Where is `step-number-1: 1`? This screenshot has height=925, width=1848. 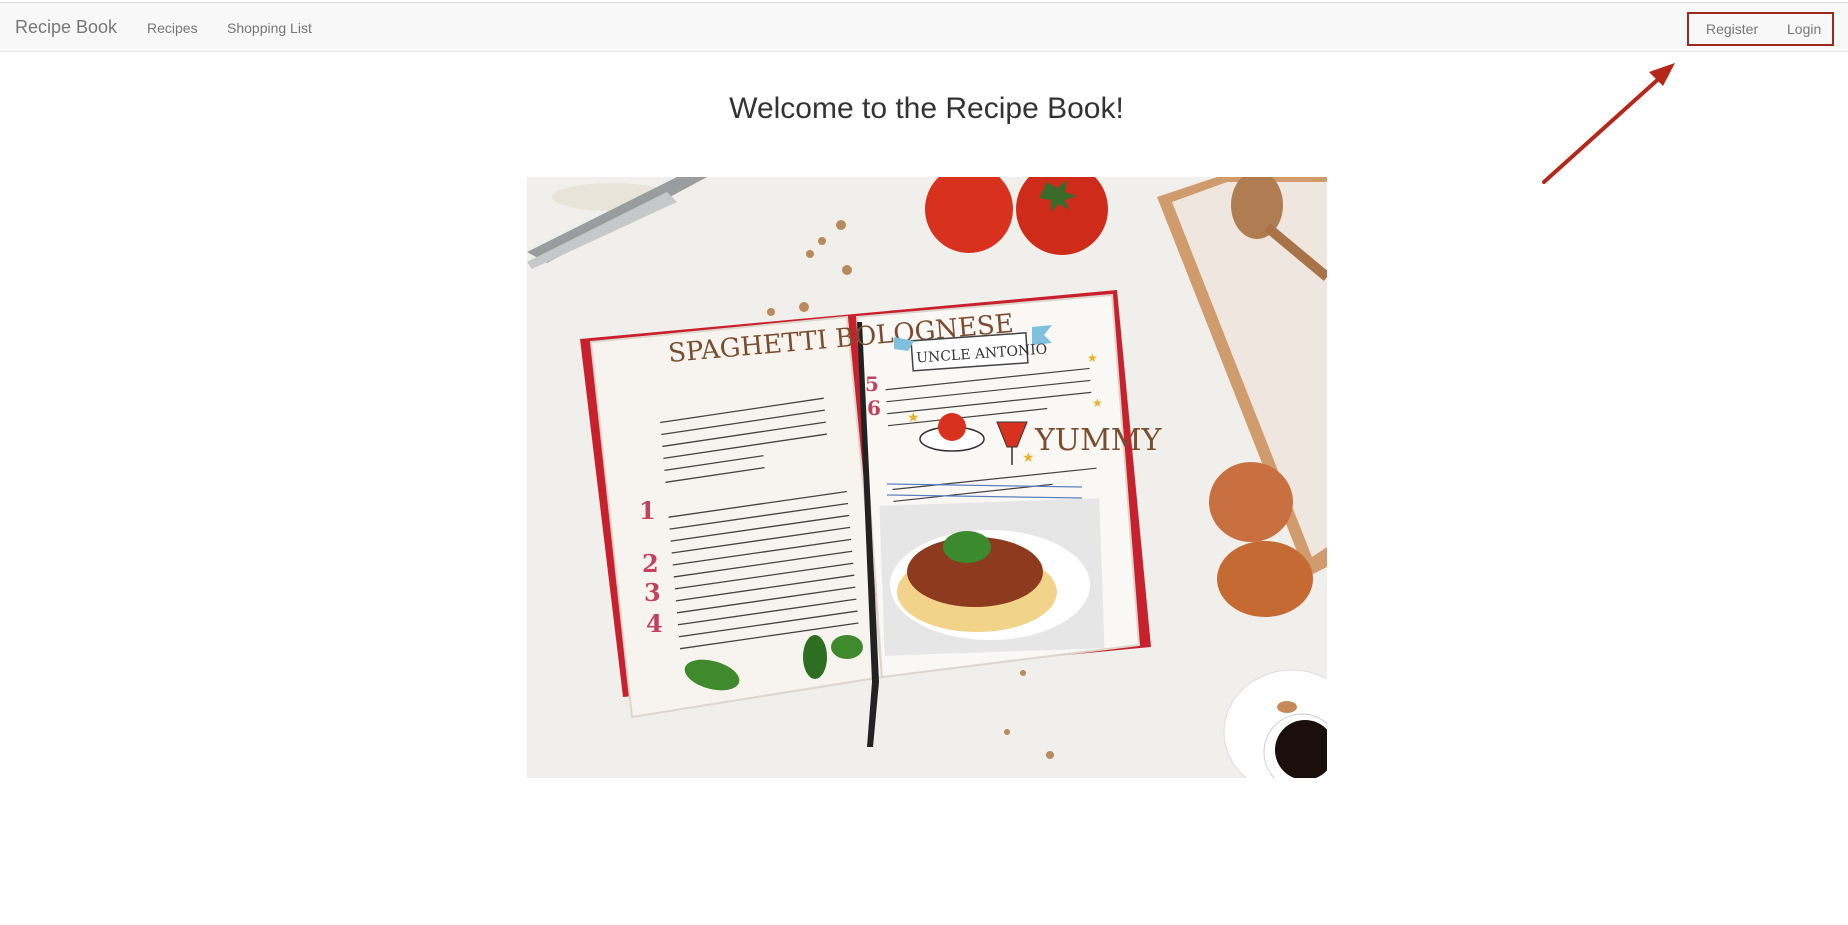 step-number-1: 1 is located at coordinates (647, 510).